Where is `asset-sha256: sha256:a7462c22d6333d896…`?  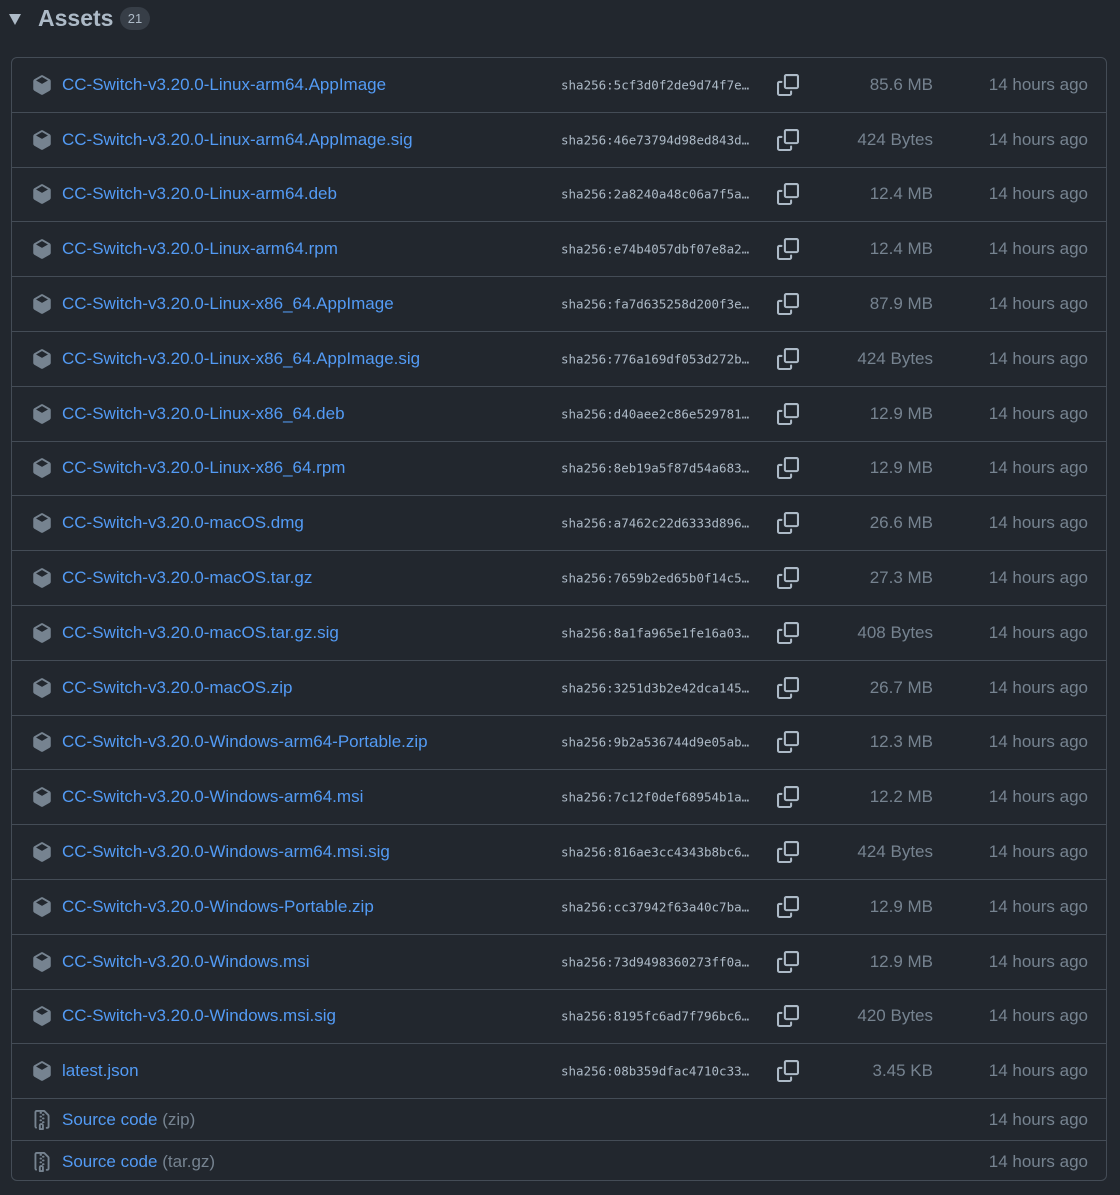 asset-sha256: sha256:a7462c22d6333d896… is located at coordinates (655, 523).